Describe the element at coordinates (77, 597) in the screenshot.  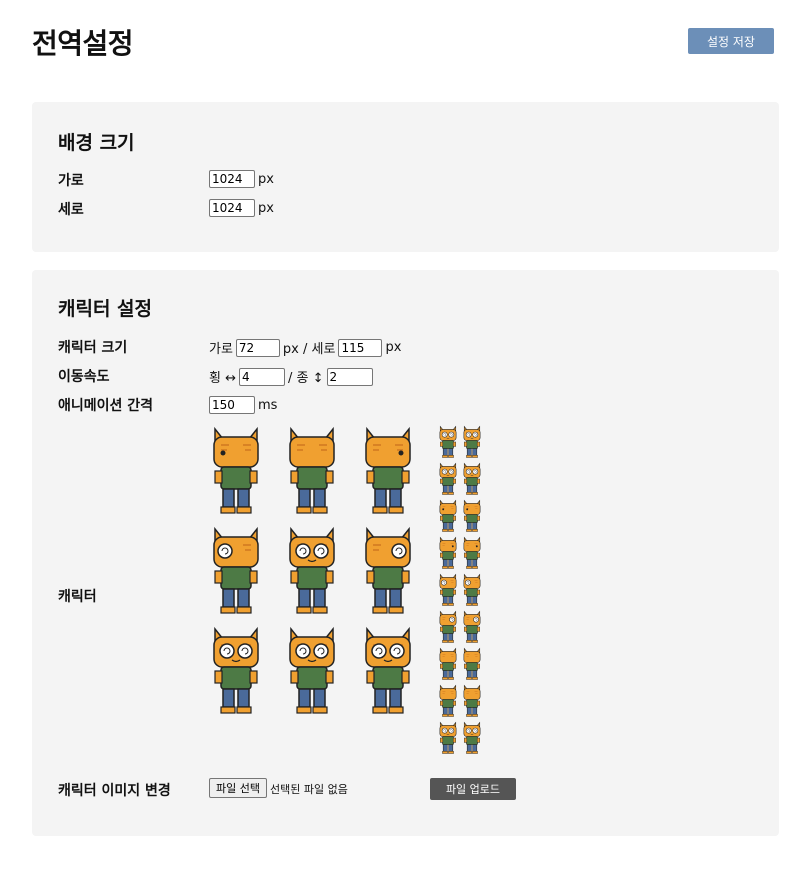
I see `character-sprite-label: 캐릭터` at that location.